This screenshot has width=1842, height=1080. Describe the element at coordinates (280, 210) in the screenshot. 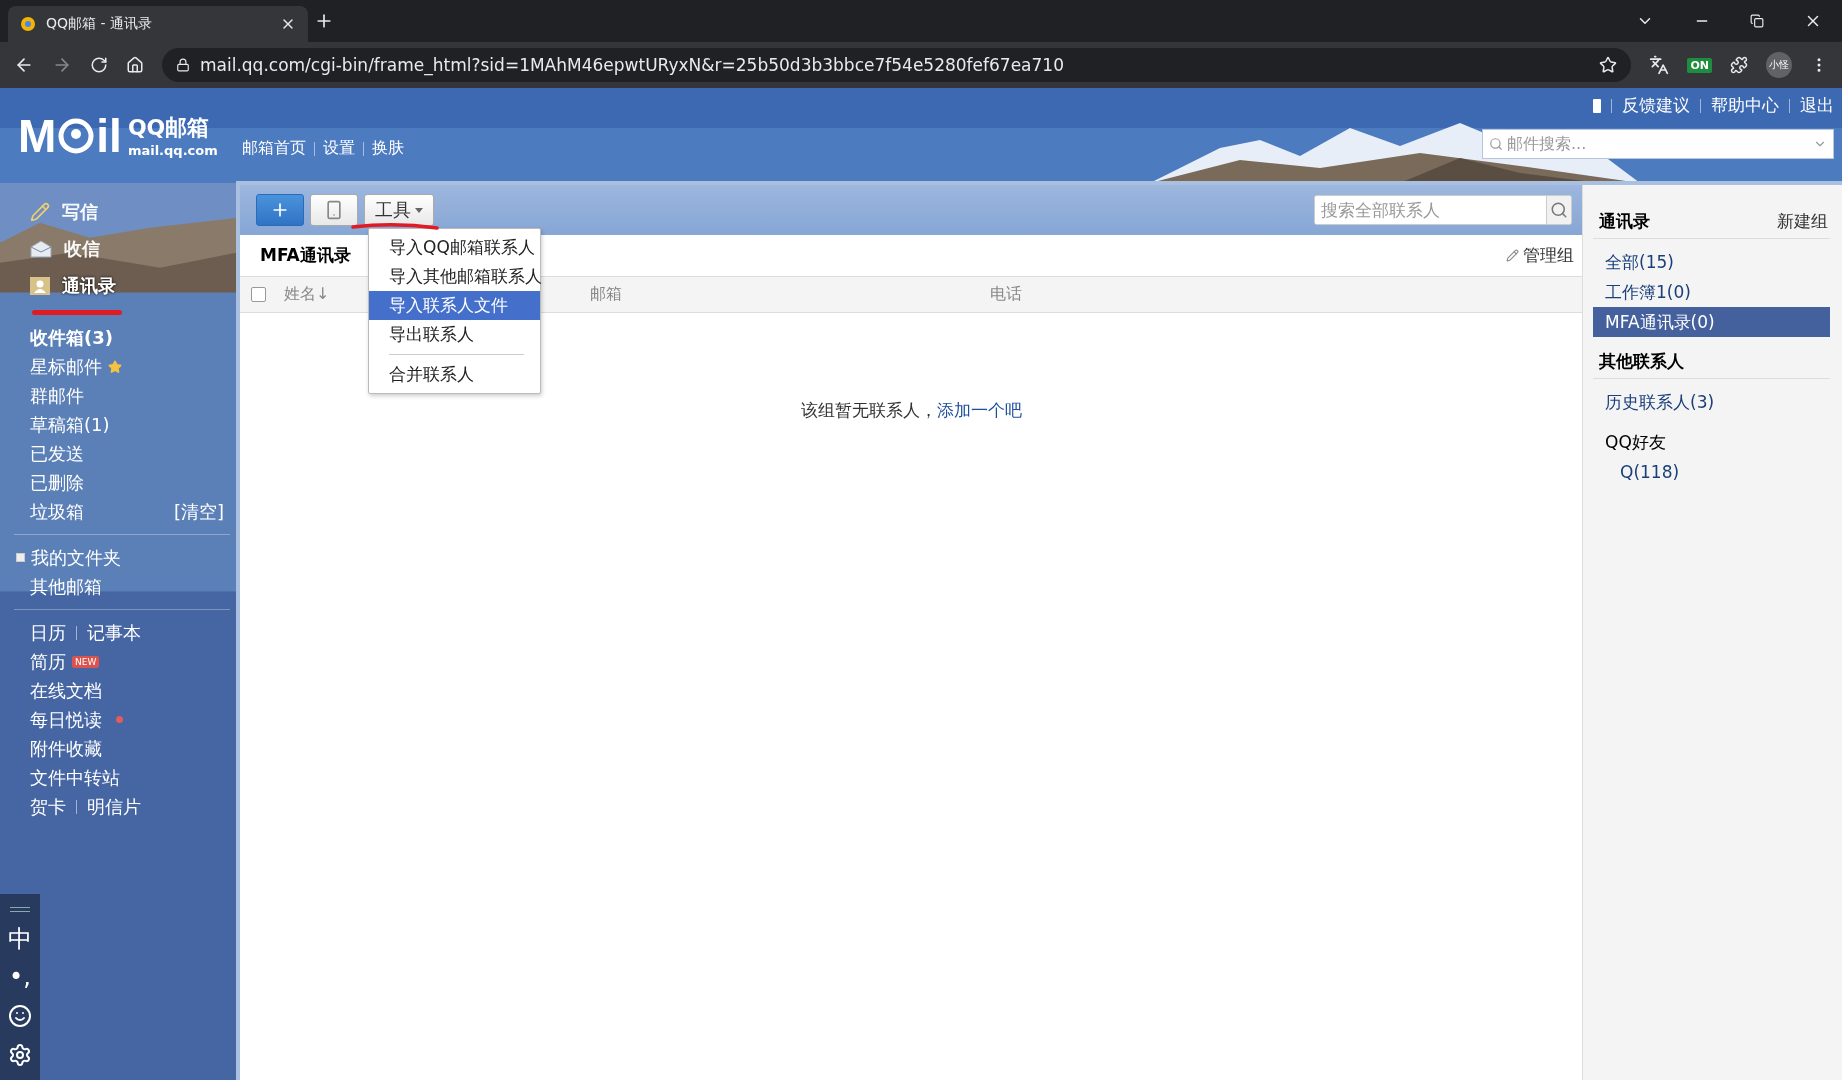

I see `add-contact-button` at that location.